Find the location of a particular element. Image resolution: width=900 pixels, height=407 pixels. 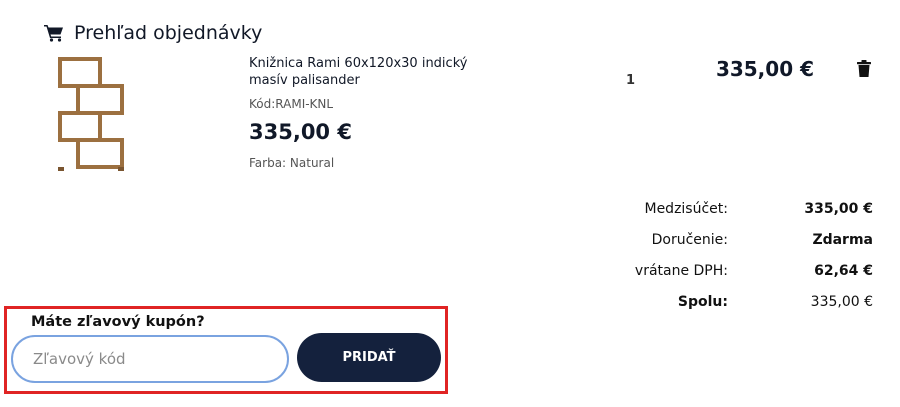

subtotal-label: Medzisúčet: is located at coordinates (686, 208).